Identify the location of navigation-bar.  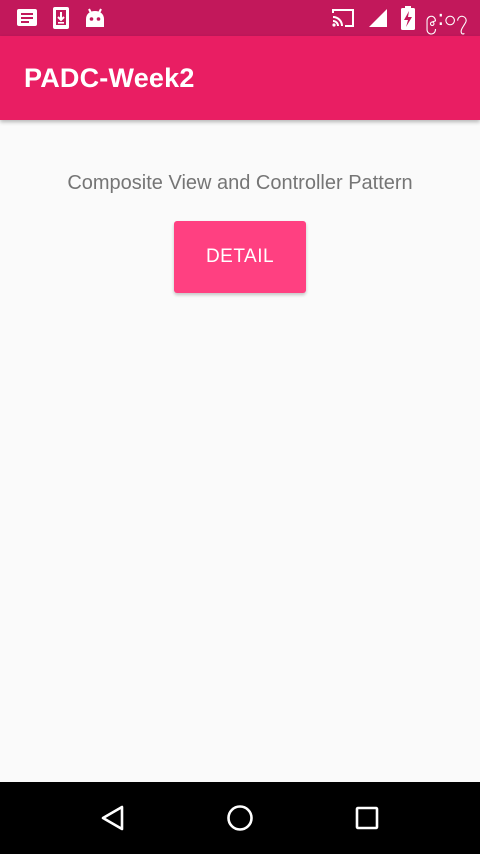
(240, 818).